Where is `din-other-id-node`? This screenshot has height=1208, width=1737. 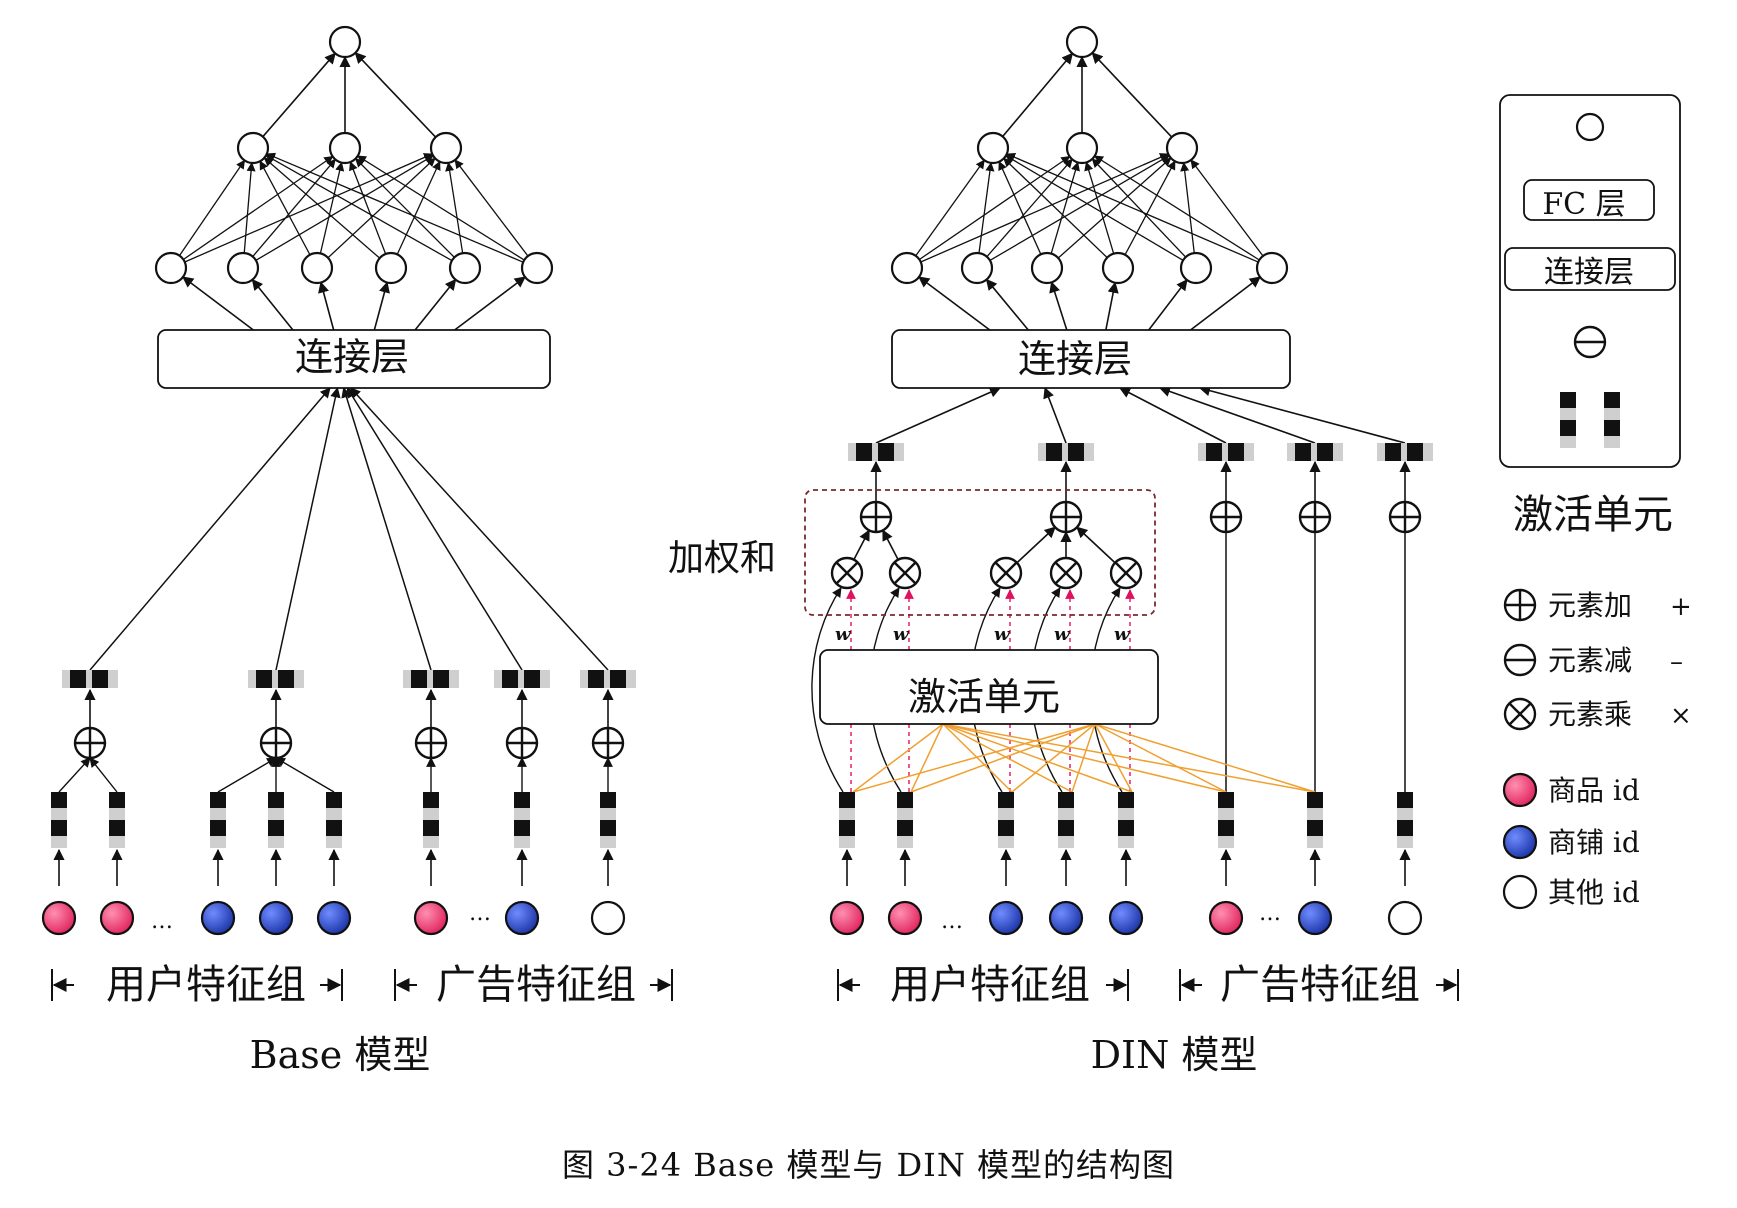
din-other-id-node is located at coordinates (1405, 918).